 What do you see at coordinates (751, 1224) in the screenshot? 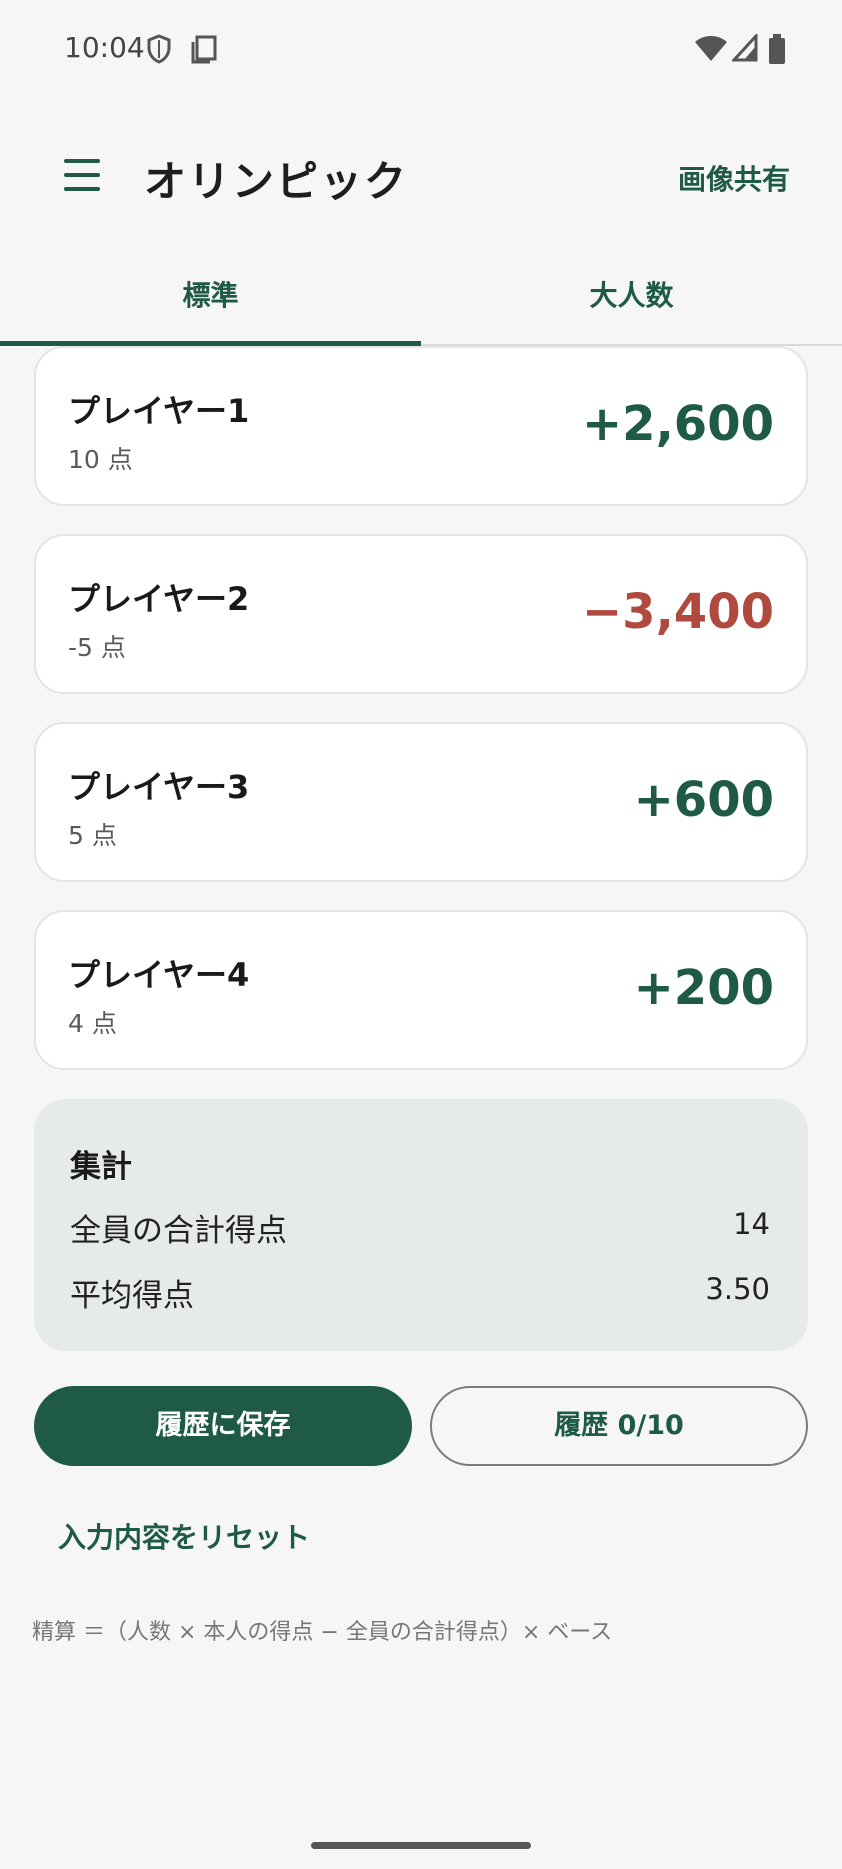
I see `total-score-value: 14` at bounding box center [751, 1224].